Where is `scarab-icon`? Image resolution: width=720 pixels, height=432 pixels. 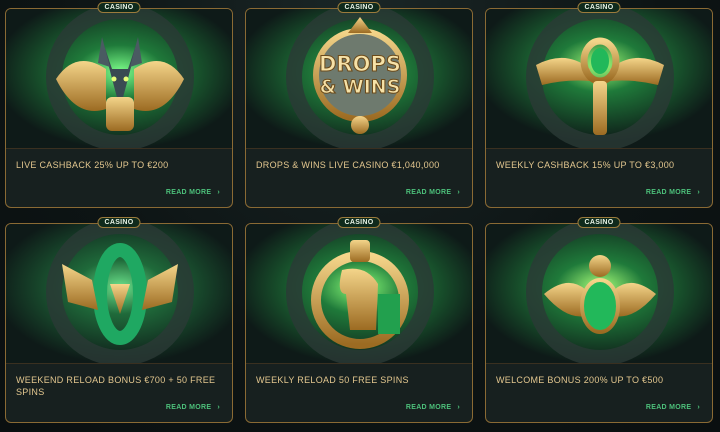
scarab-icon is located at coordinates (599, 294).